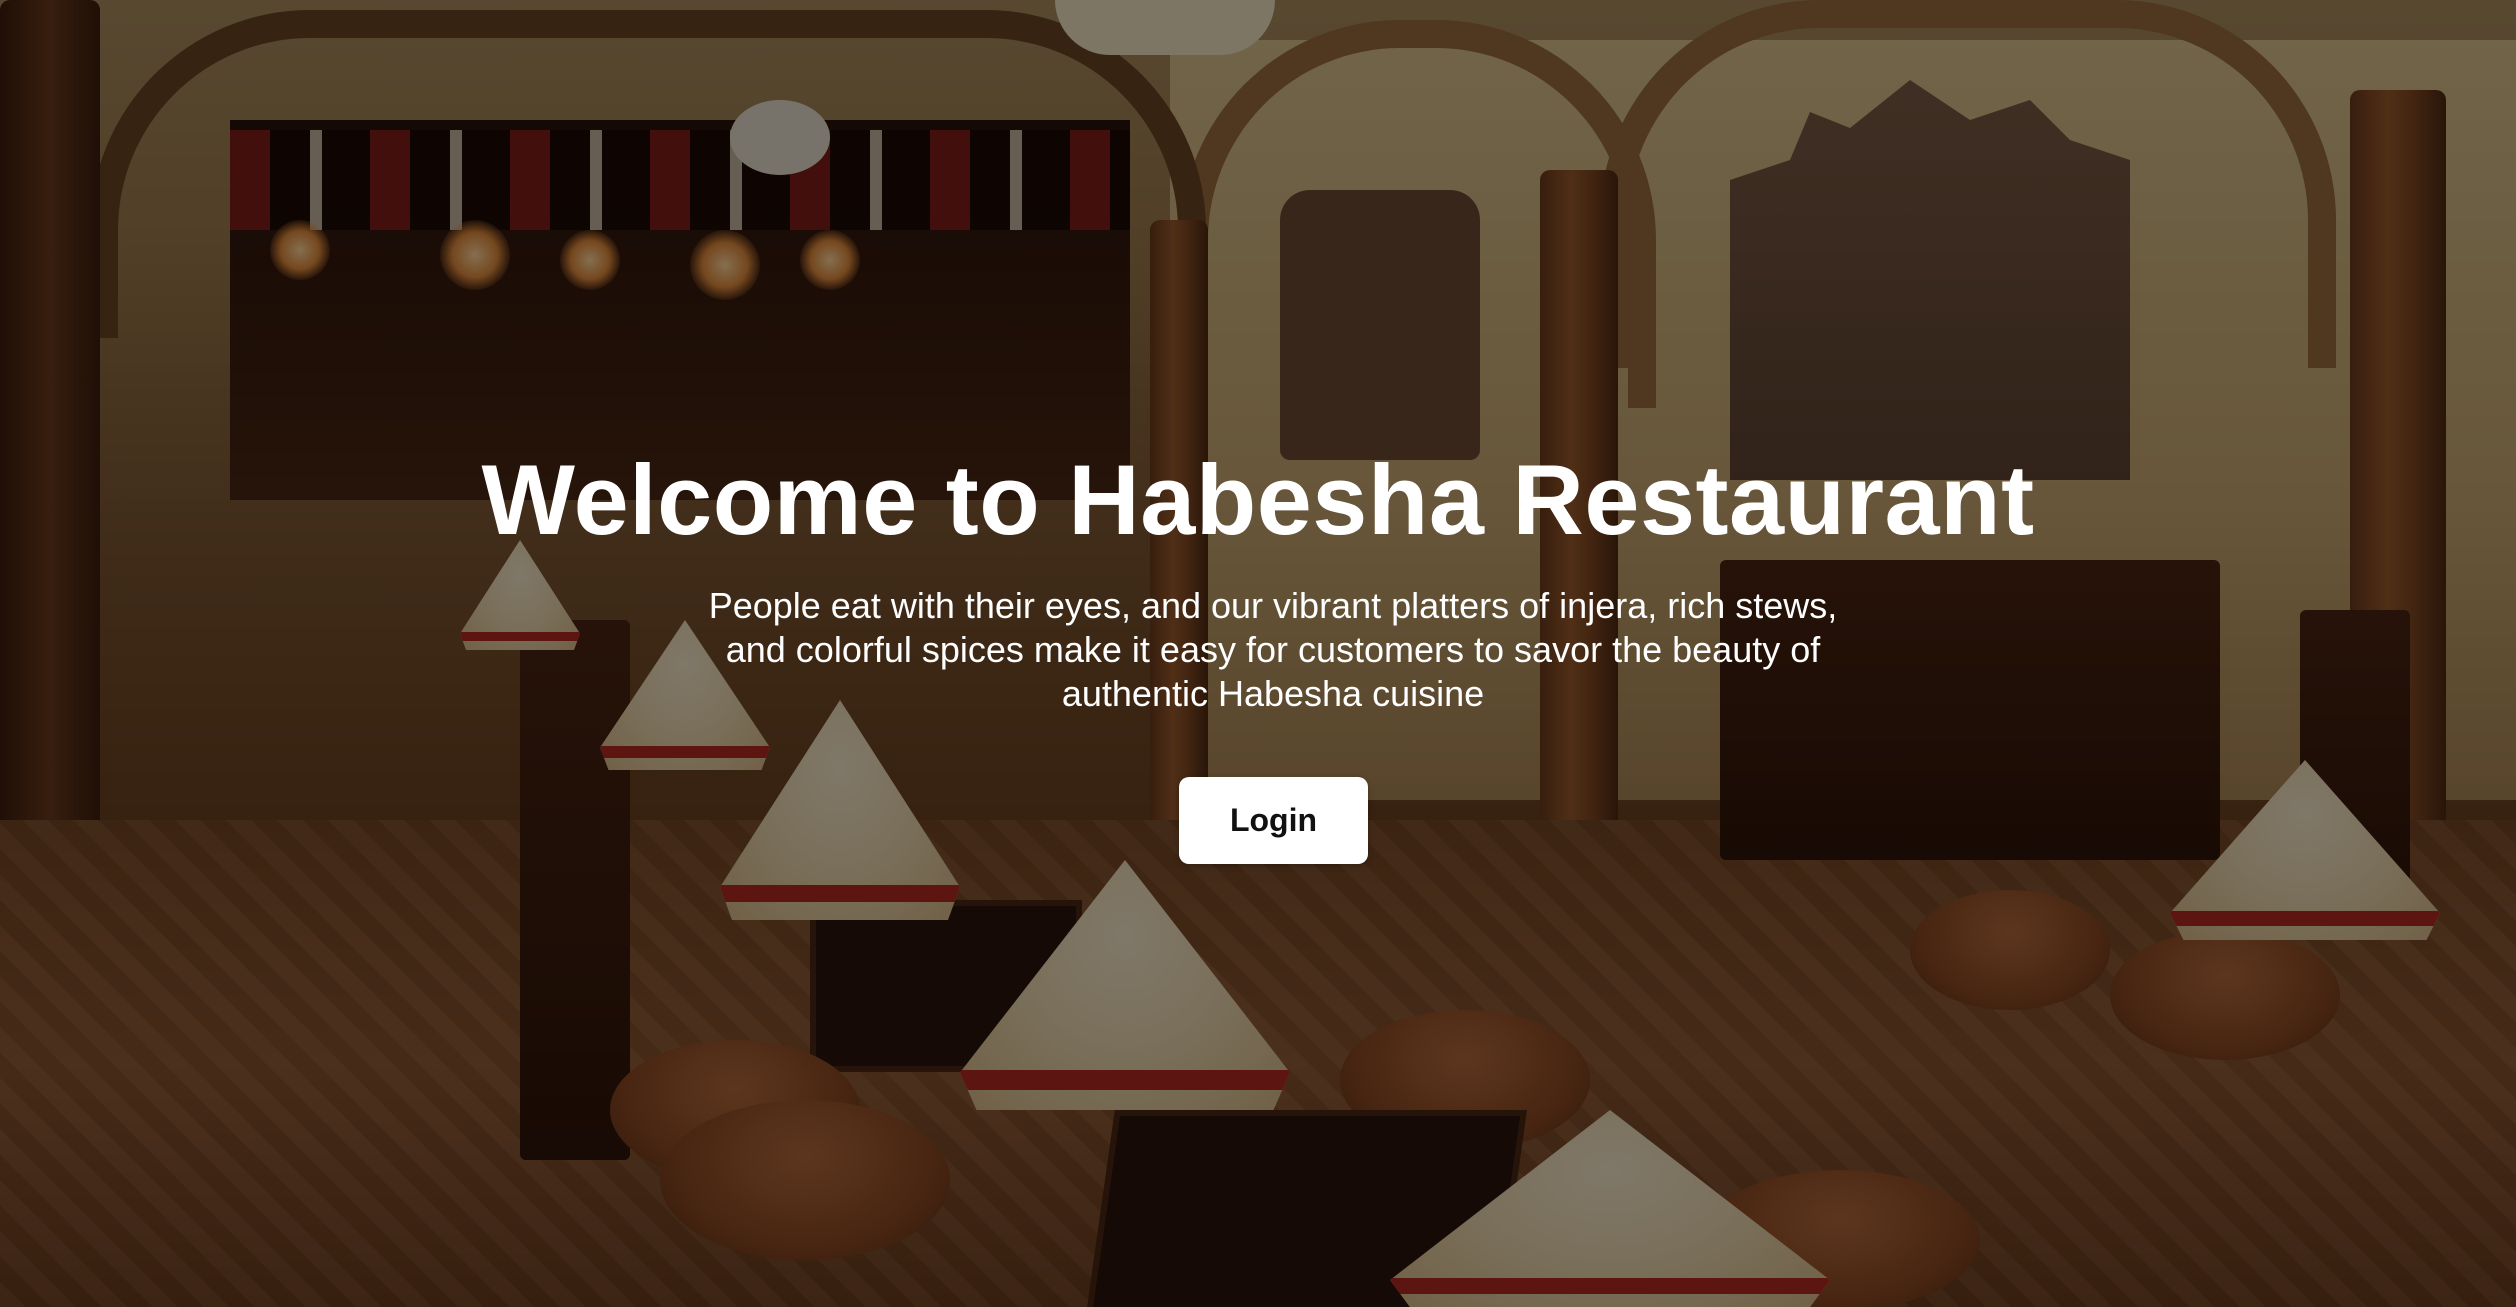 The image size is (2516, 1307). What do you see at coordinates (1258, 499) in the screenshot?
I see `hero-title: Welcome to Habesha Restaurant` at bounding box center [1258, 499].